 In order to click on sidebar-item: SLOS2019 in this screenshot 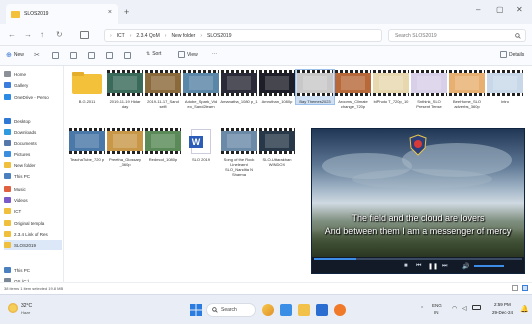, I will do `click(33, 245)`.